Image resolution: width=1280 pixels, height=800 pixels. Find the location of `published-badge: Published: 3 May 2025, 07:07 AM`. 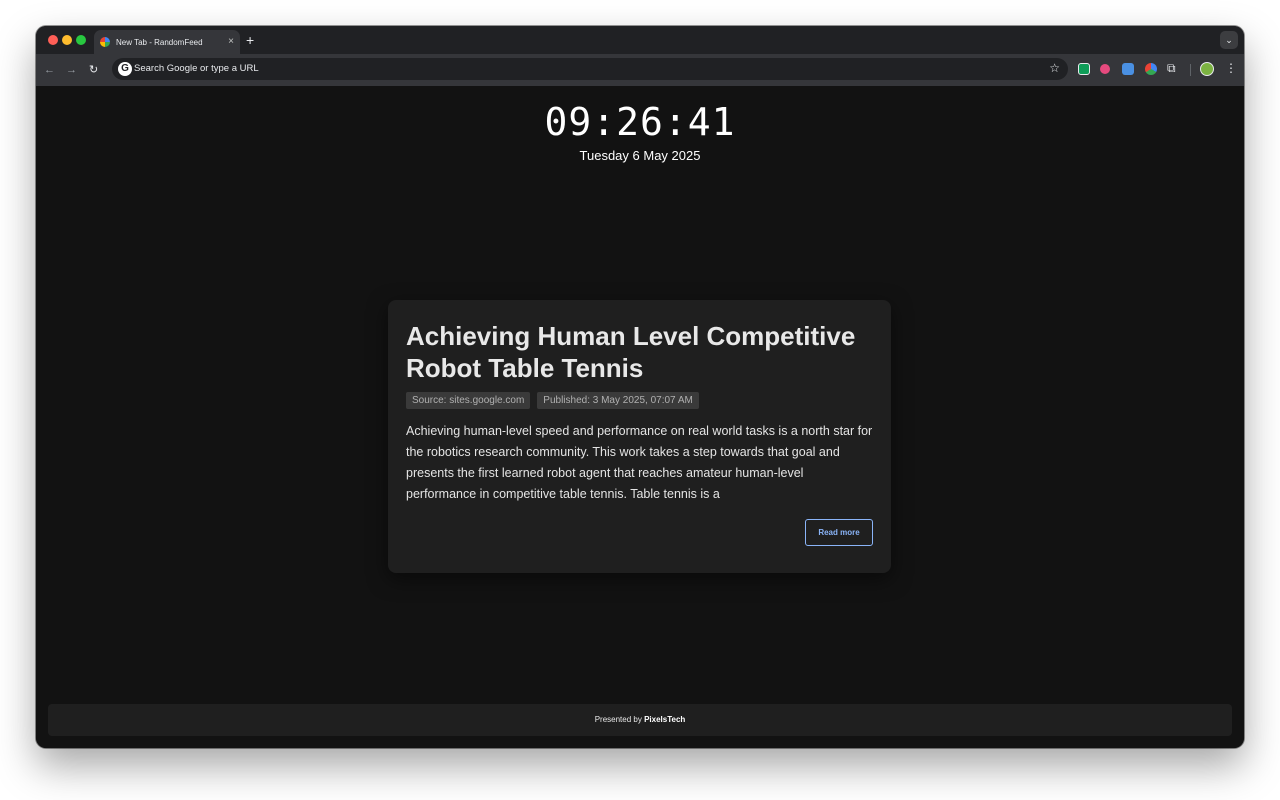

published-badge: Published: 3 May 2025, 07:07 AM is located at coordinates (618, 400).